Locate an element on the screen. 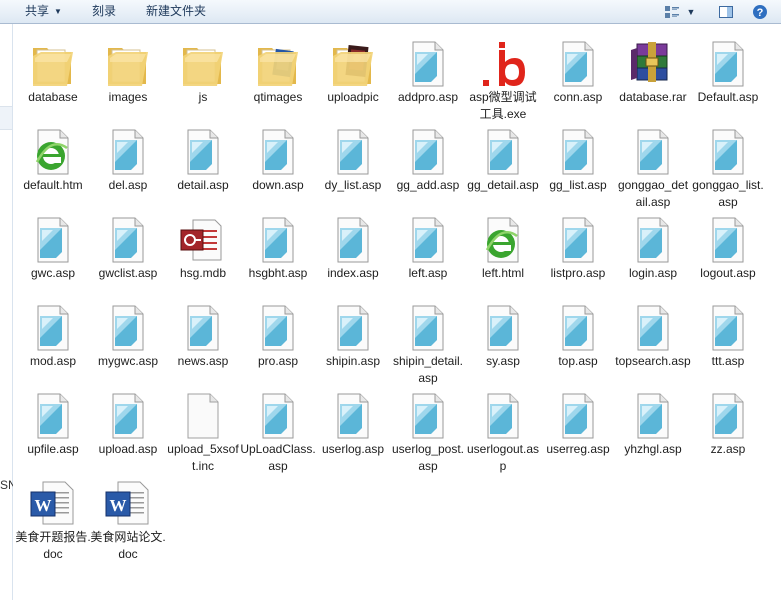 The image size is (781, 600). file-item: login.asp is located at coordinates (653, 249).